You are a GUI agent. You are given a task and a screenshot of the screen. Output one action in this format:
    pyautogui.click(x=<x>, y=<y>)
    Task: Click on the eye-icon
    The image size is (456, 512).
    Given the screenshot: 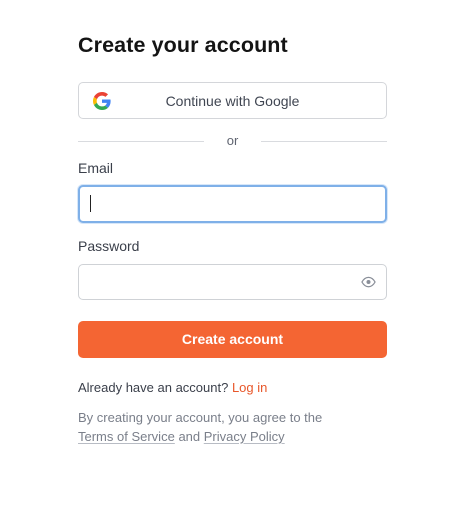 What is the action you would take?
    pyautogui.click(x=368, y=282)
    